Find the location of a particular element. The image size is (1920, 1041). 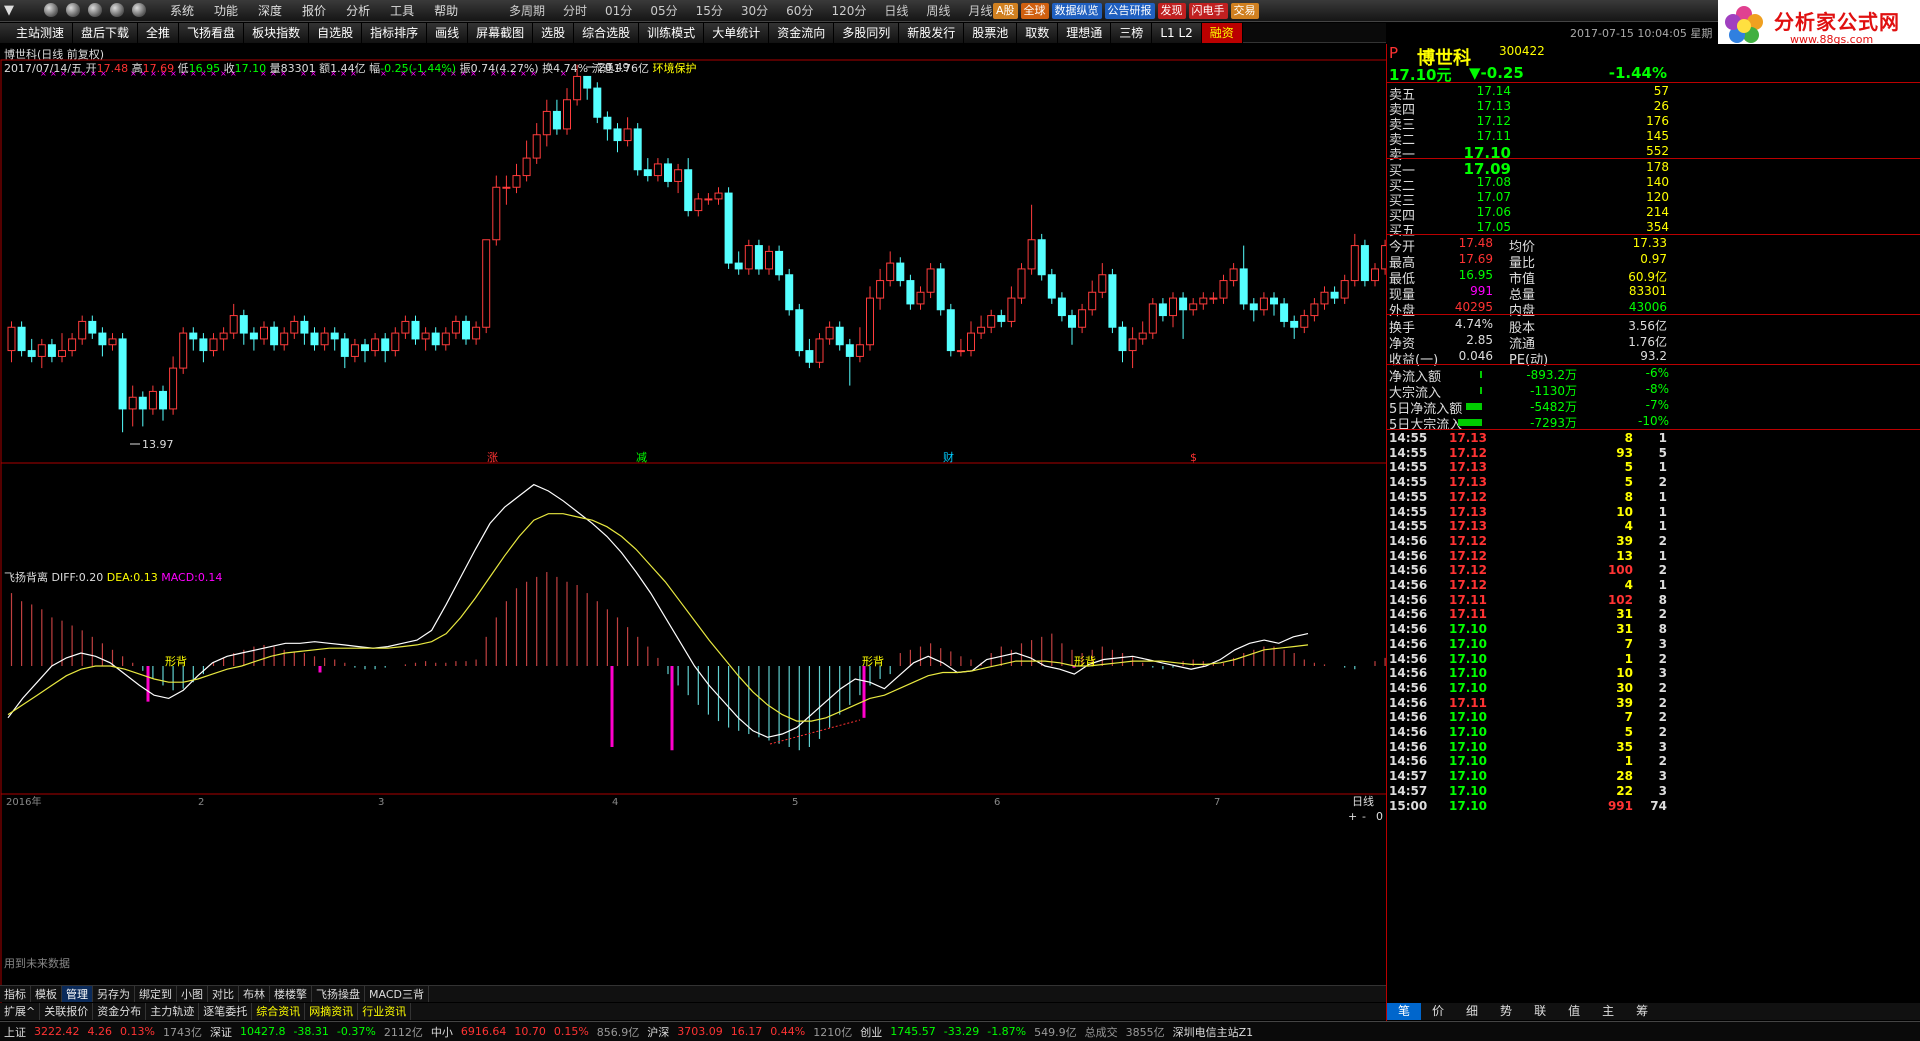

event-marker: 财 is located at coordinates (948, 457).